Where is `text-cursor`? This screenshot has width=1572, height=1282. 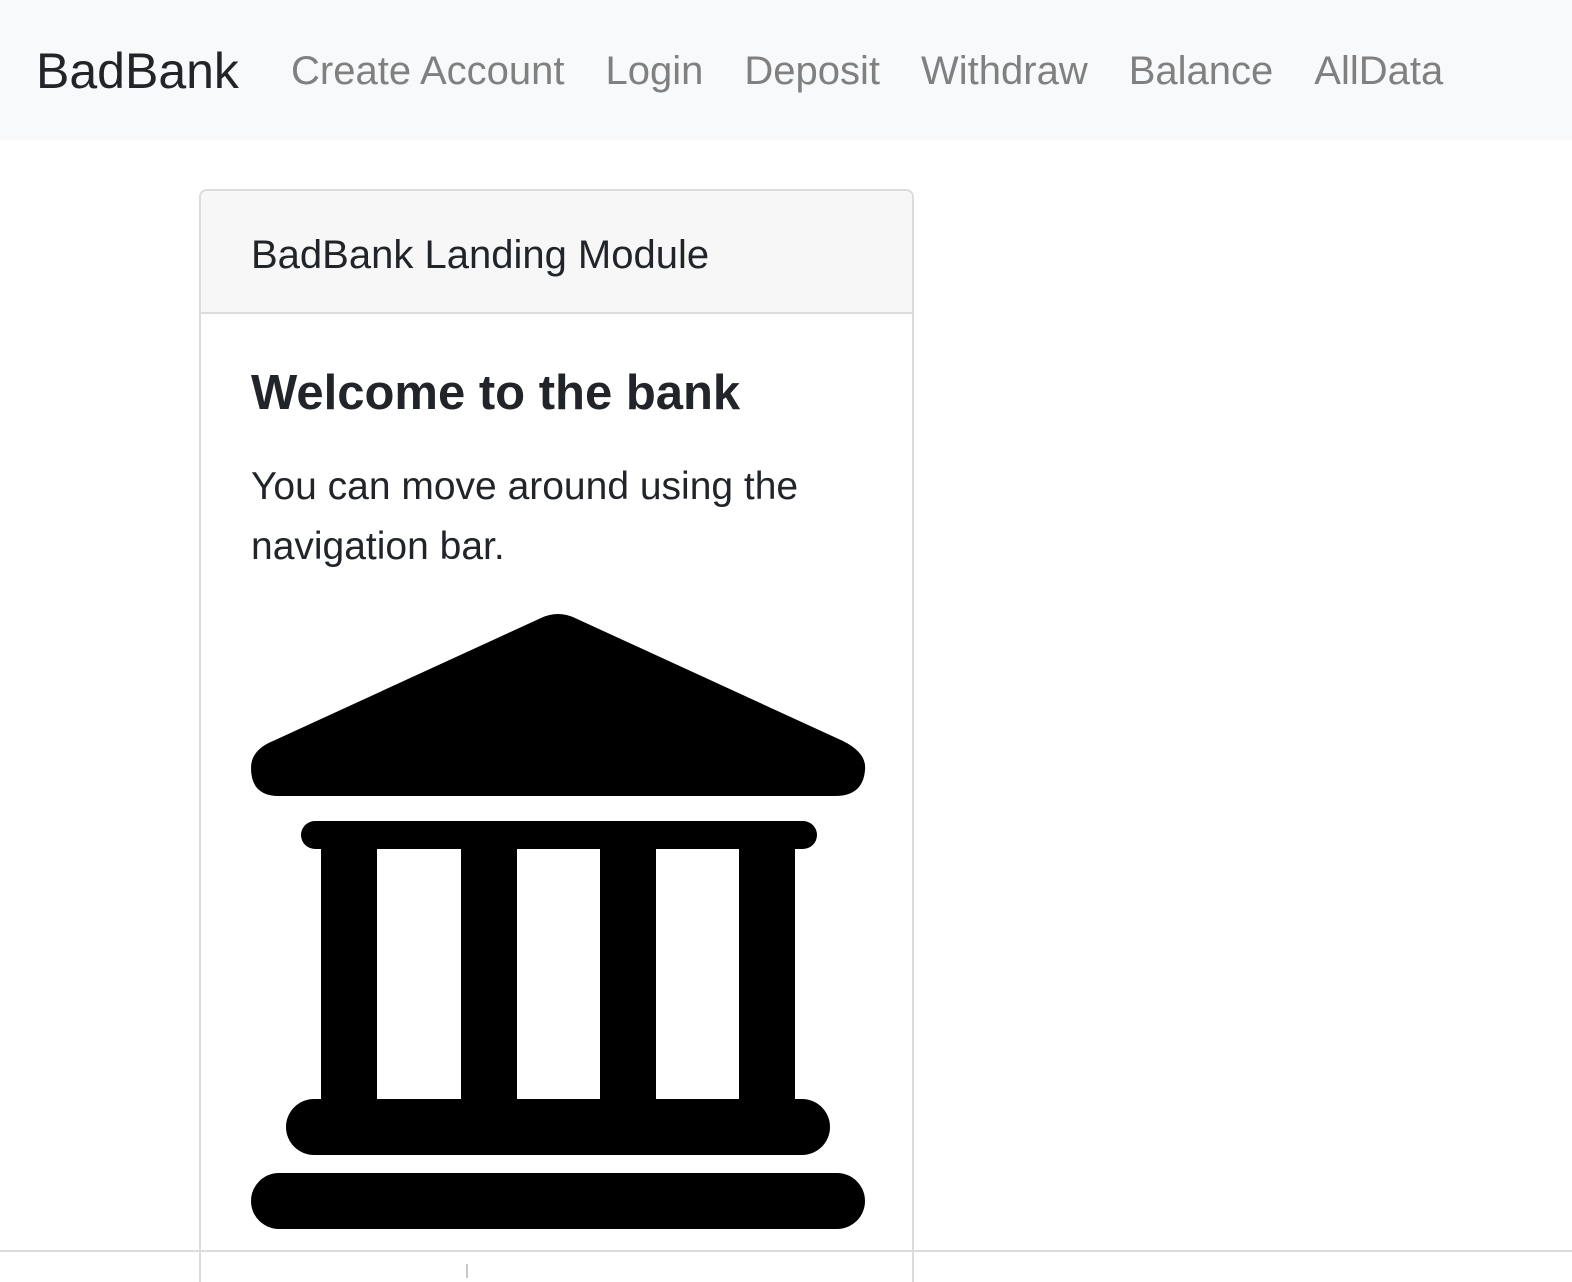 text-cursor is located at coordinates (467, 1271).